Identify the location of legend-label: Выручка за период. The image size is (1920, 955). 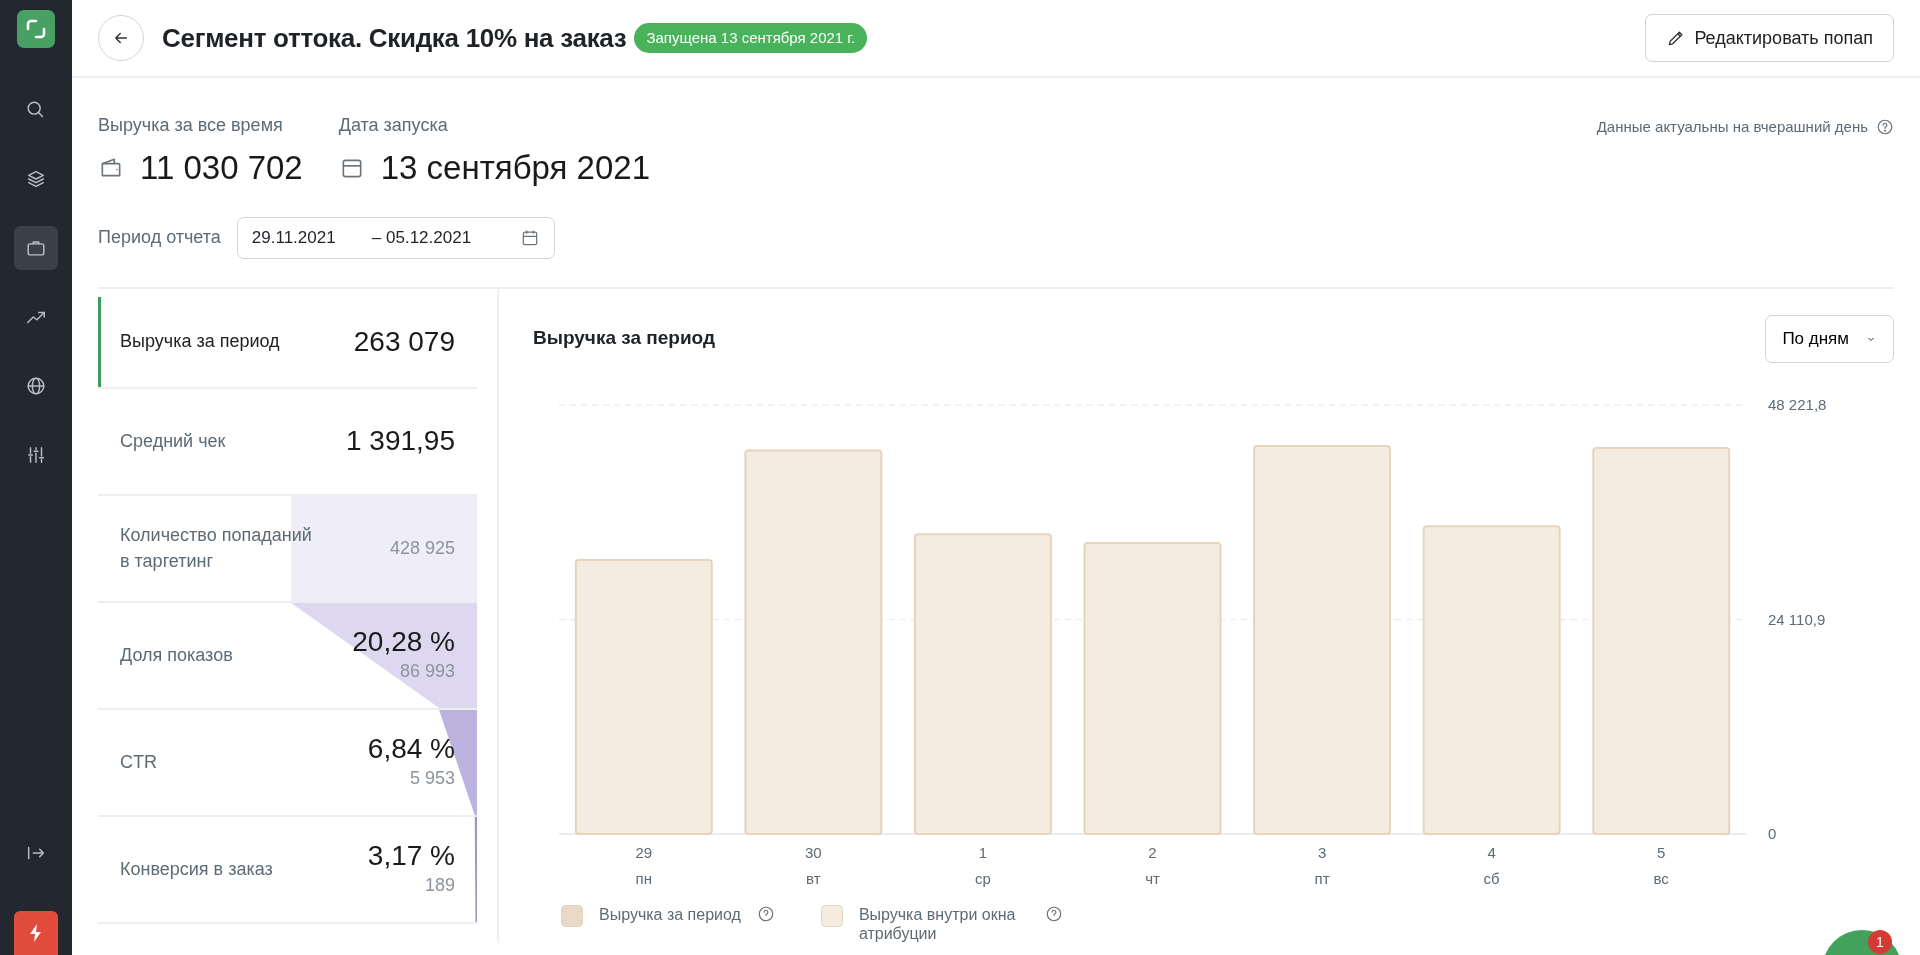
(670, 914).